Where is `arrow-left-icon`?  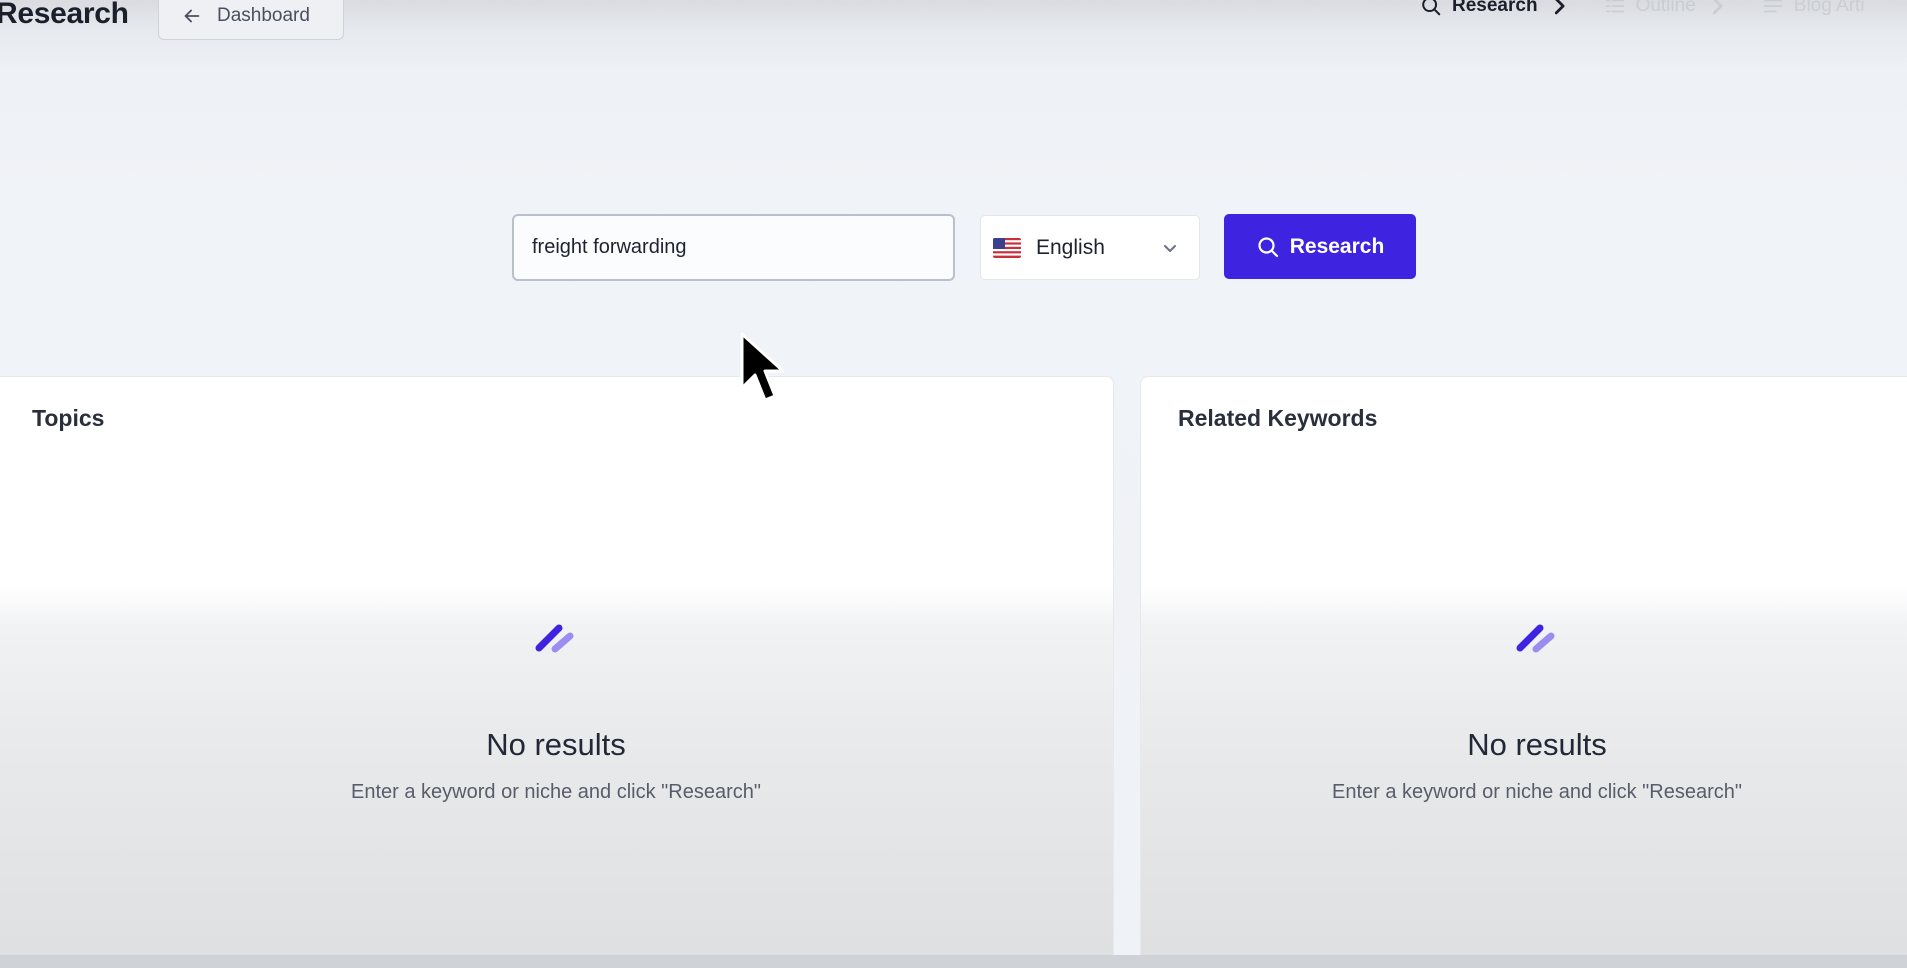 arrow-left-icon is located at coordinates (192, 16).